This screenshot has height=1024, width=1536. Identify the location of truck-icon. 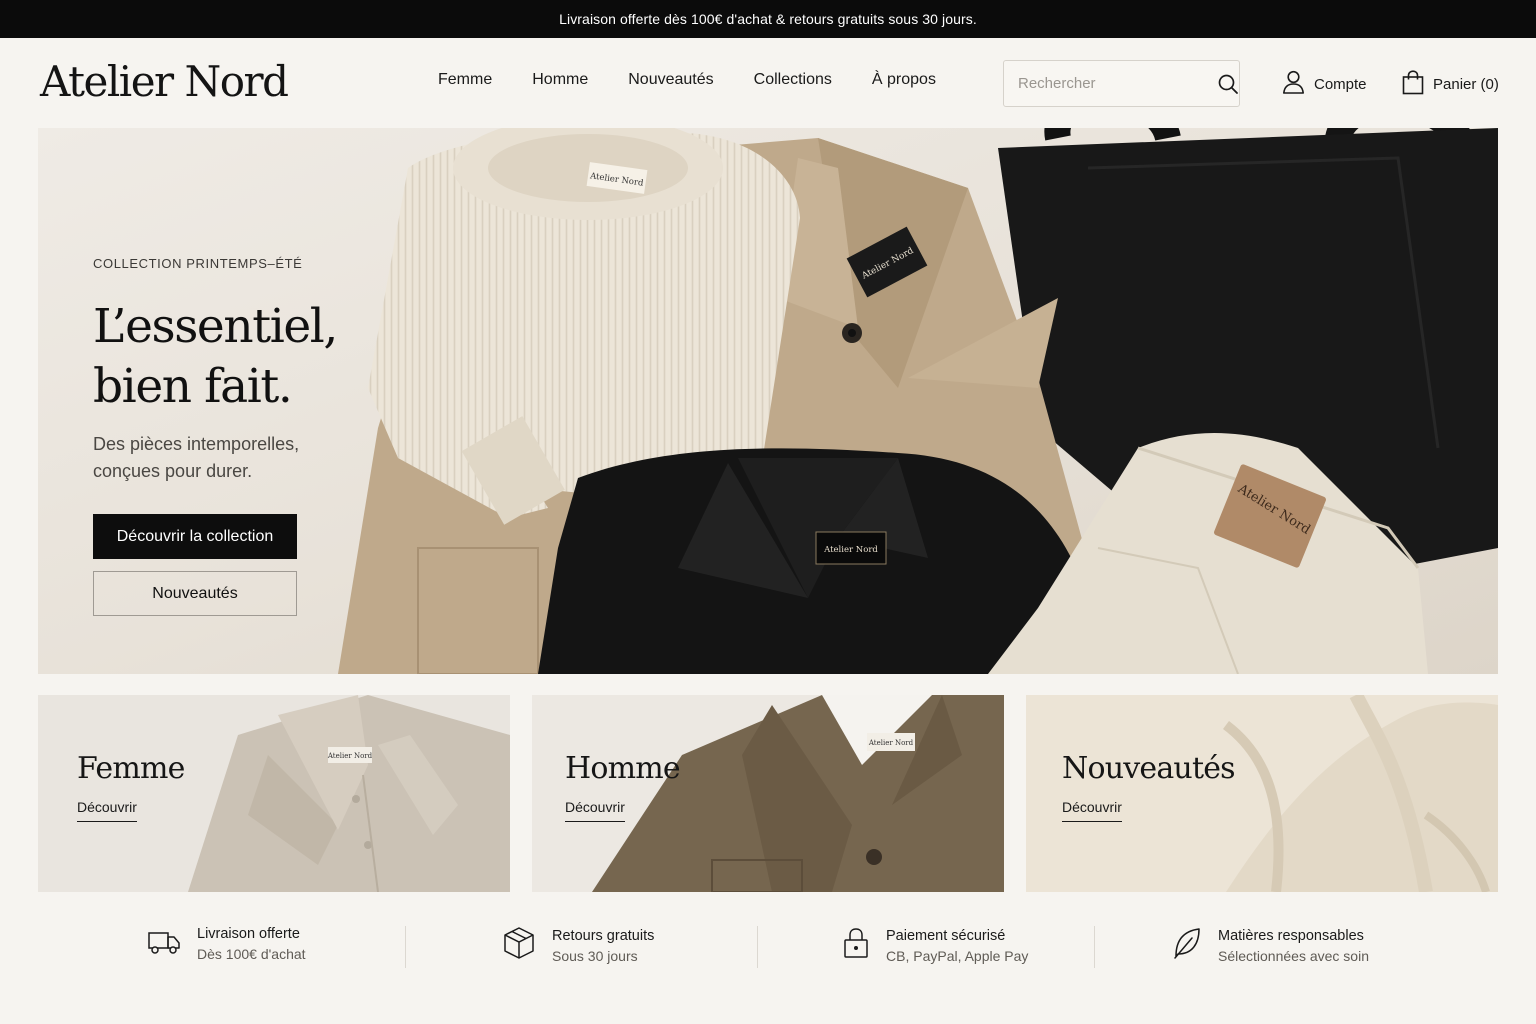
(164, 944).